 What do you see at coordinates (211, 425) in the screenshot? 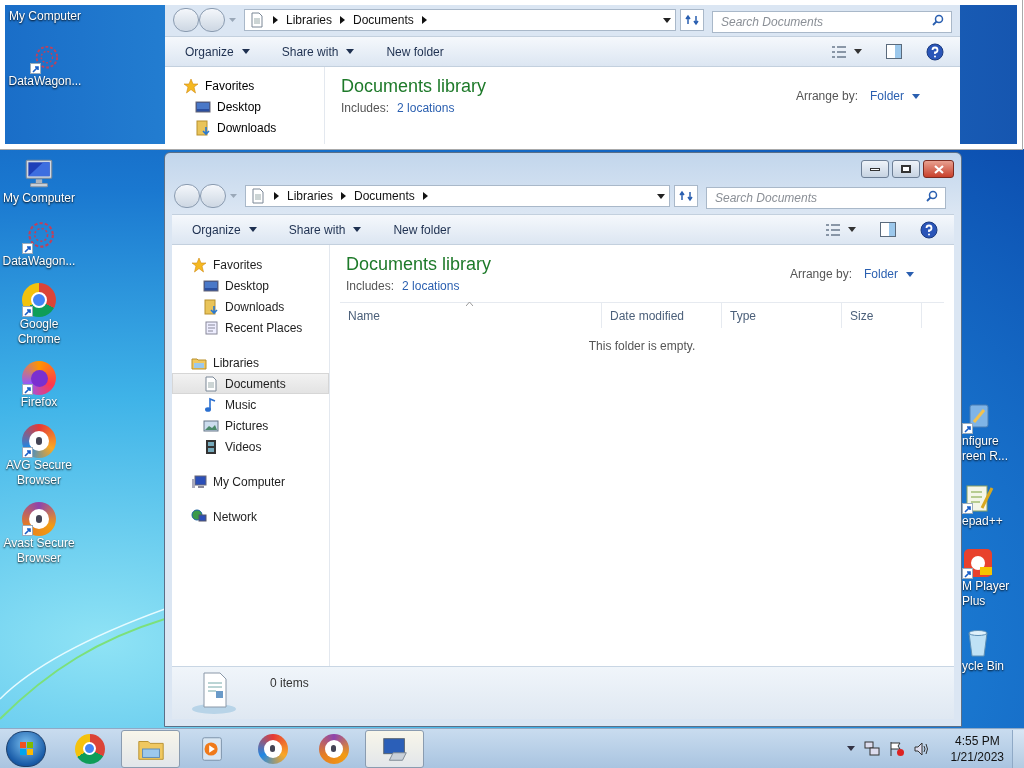
I see `picture-icon` at bounding box center [211, 425].